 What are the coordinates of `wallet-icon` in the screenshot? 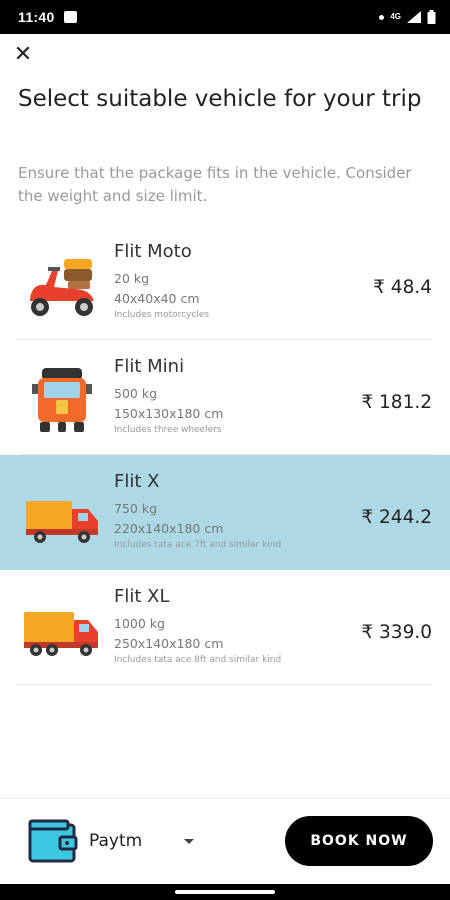 It's located at (53, 841).